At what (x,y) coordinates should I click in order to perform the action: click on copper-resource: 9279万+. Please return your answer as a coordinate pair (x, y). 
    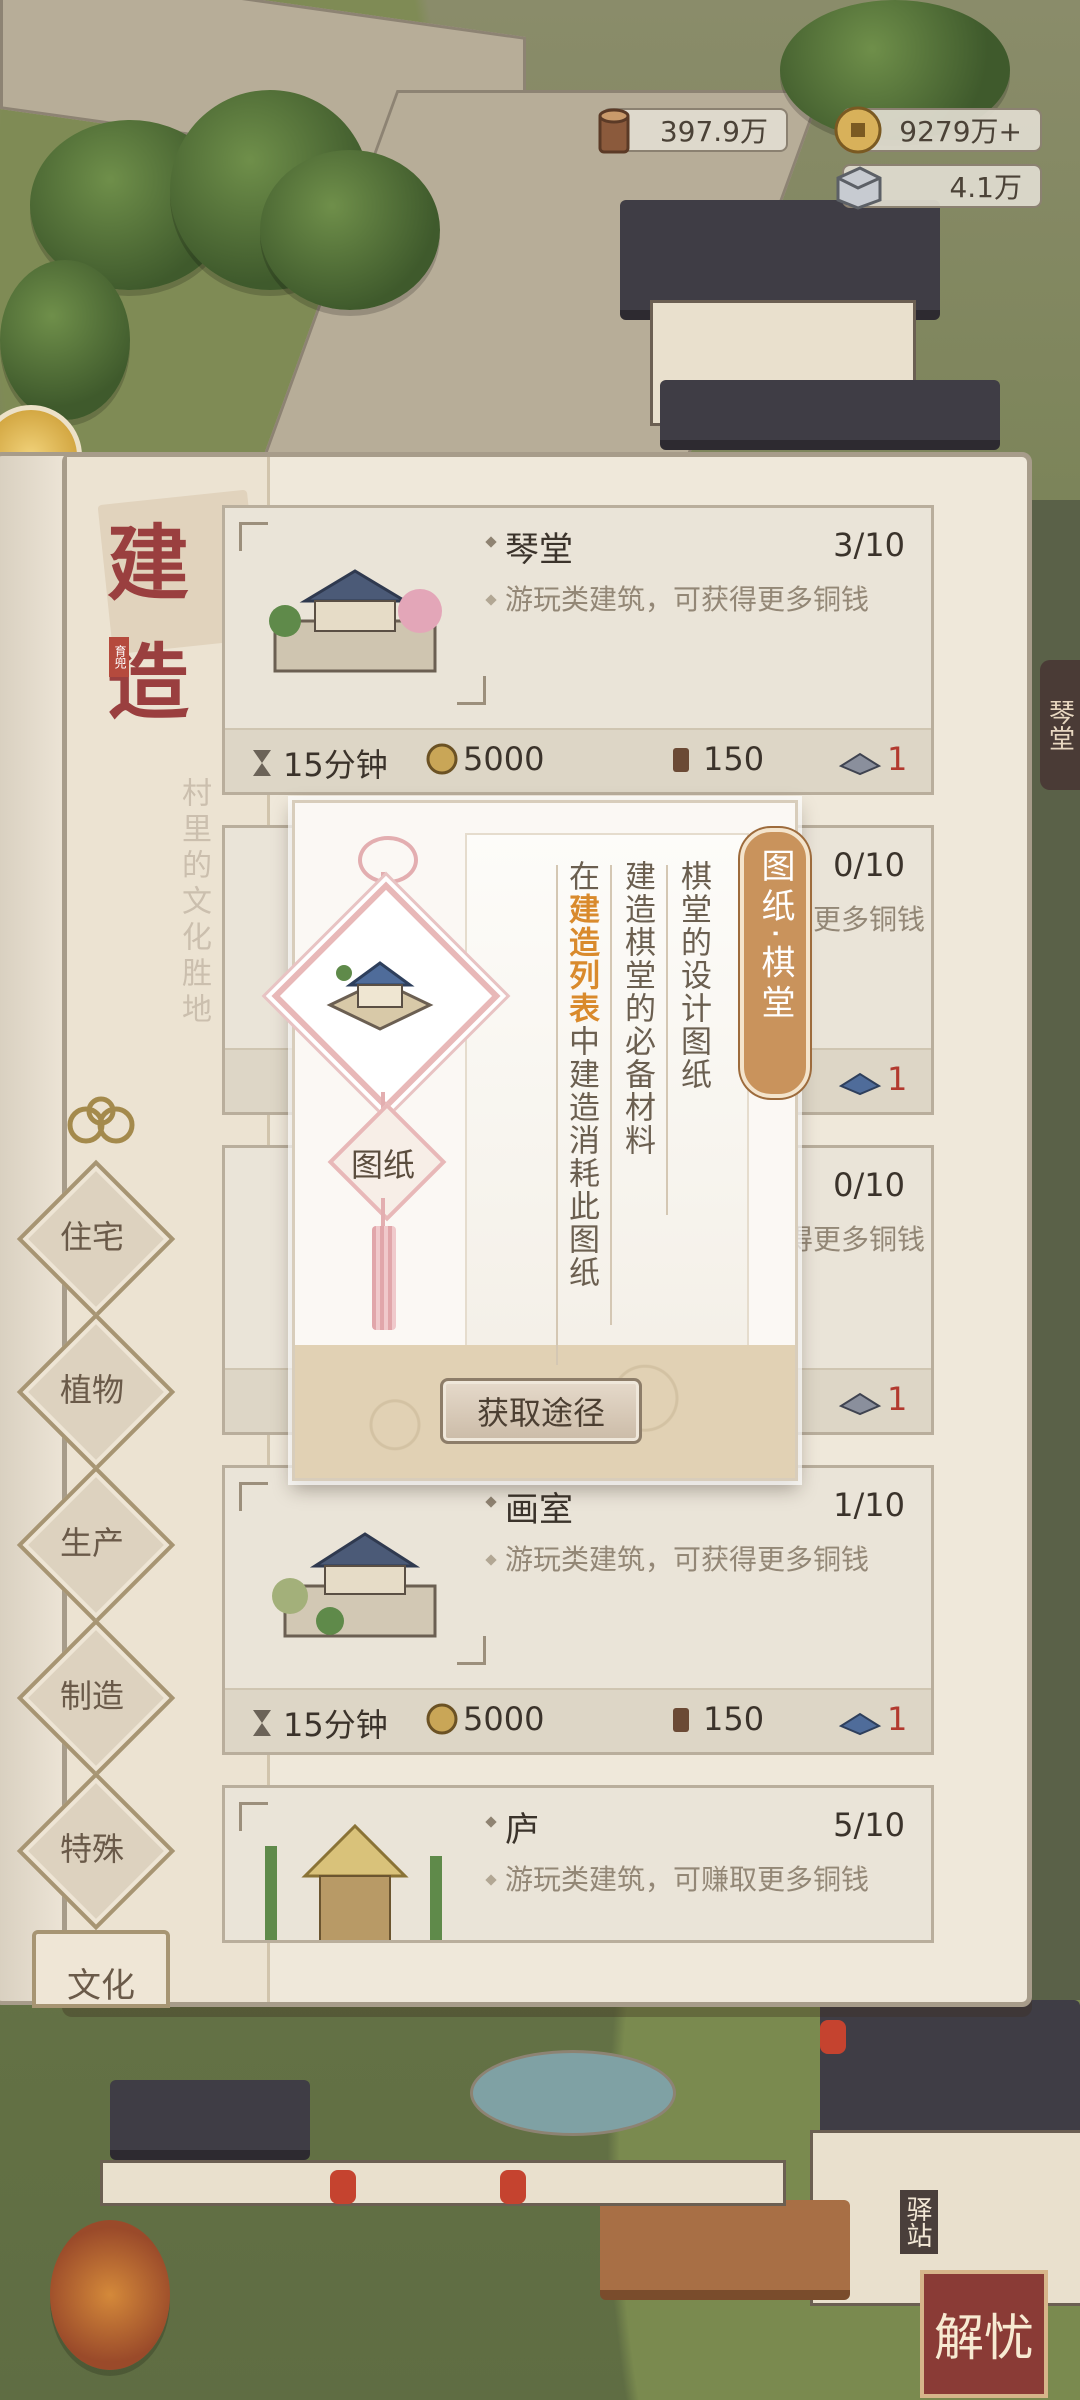
    Looking at the image, I should click on (938, 130).